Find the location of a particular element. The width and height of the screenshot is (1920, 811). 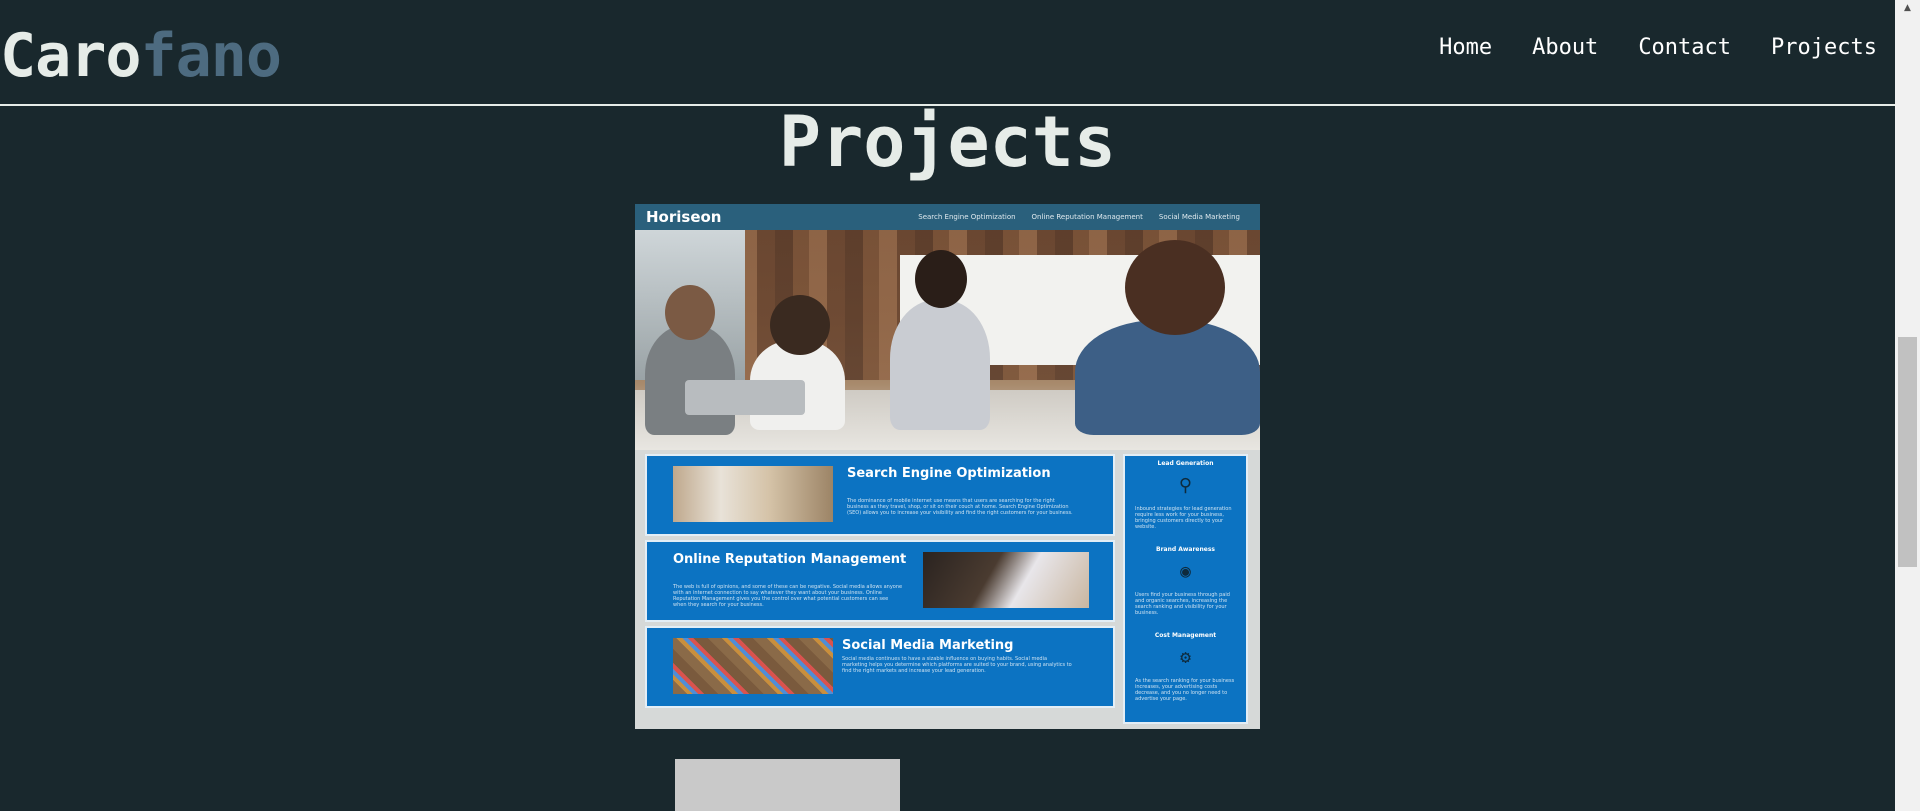

benefit-title: Lead Generation is located at coordinates (1185, 463).